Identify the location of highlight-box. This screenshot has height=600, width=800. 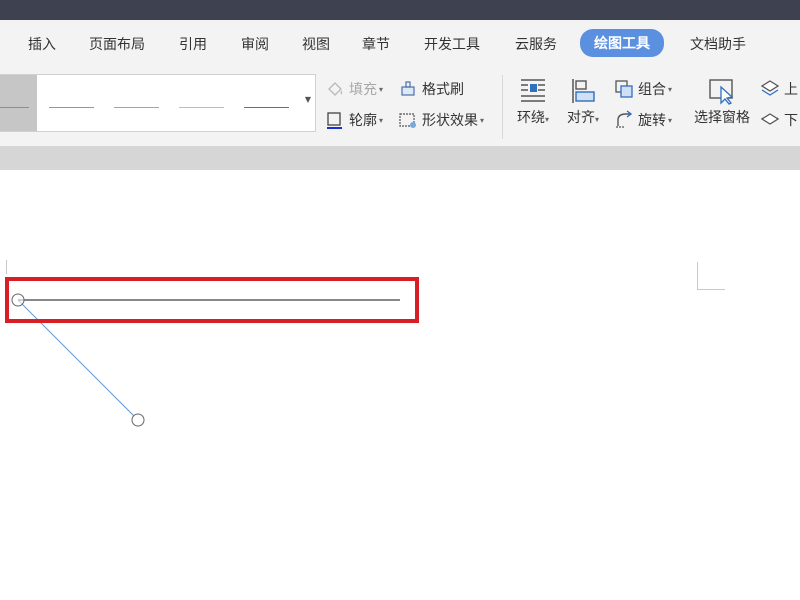
(212, 300).